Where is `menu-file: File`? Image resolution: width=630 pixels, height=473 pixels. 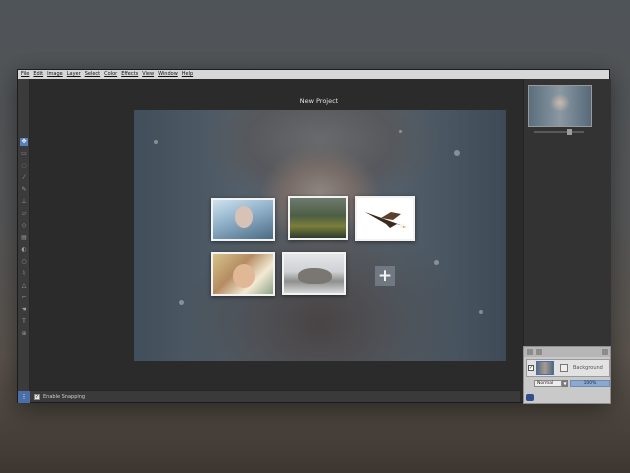
menu-file: File is located at coordinates (25, 74).